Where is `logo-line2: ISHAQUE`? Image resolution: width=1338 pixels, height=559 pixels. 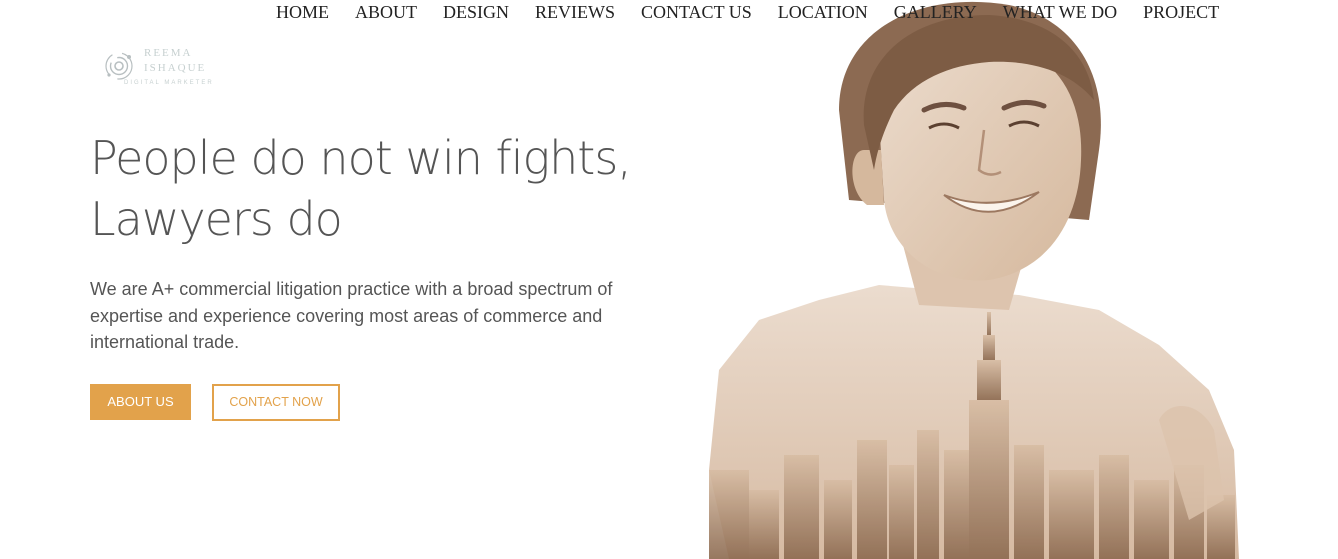 logo-line2: ISHAQUE is located at coordinates (175, 68).